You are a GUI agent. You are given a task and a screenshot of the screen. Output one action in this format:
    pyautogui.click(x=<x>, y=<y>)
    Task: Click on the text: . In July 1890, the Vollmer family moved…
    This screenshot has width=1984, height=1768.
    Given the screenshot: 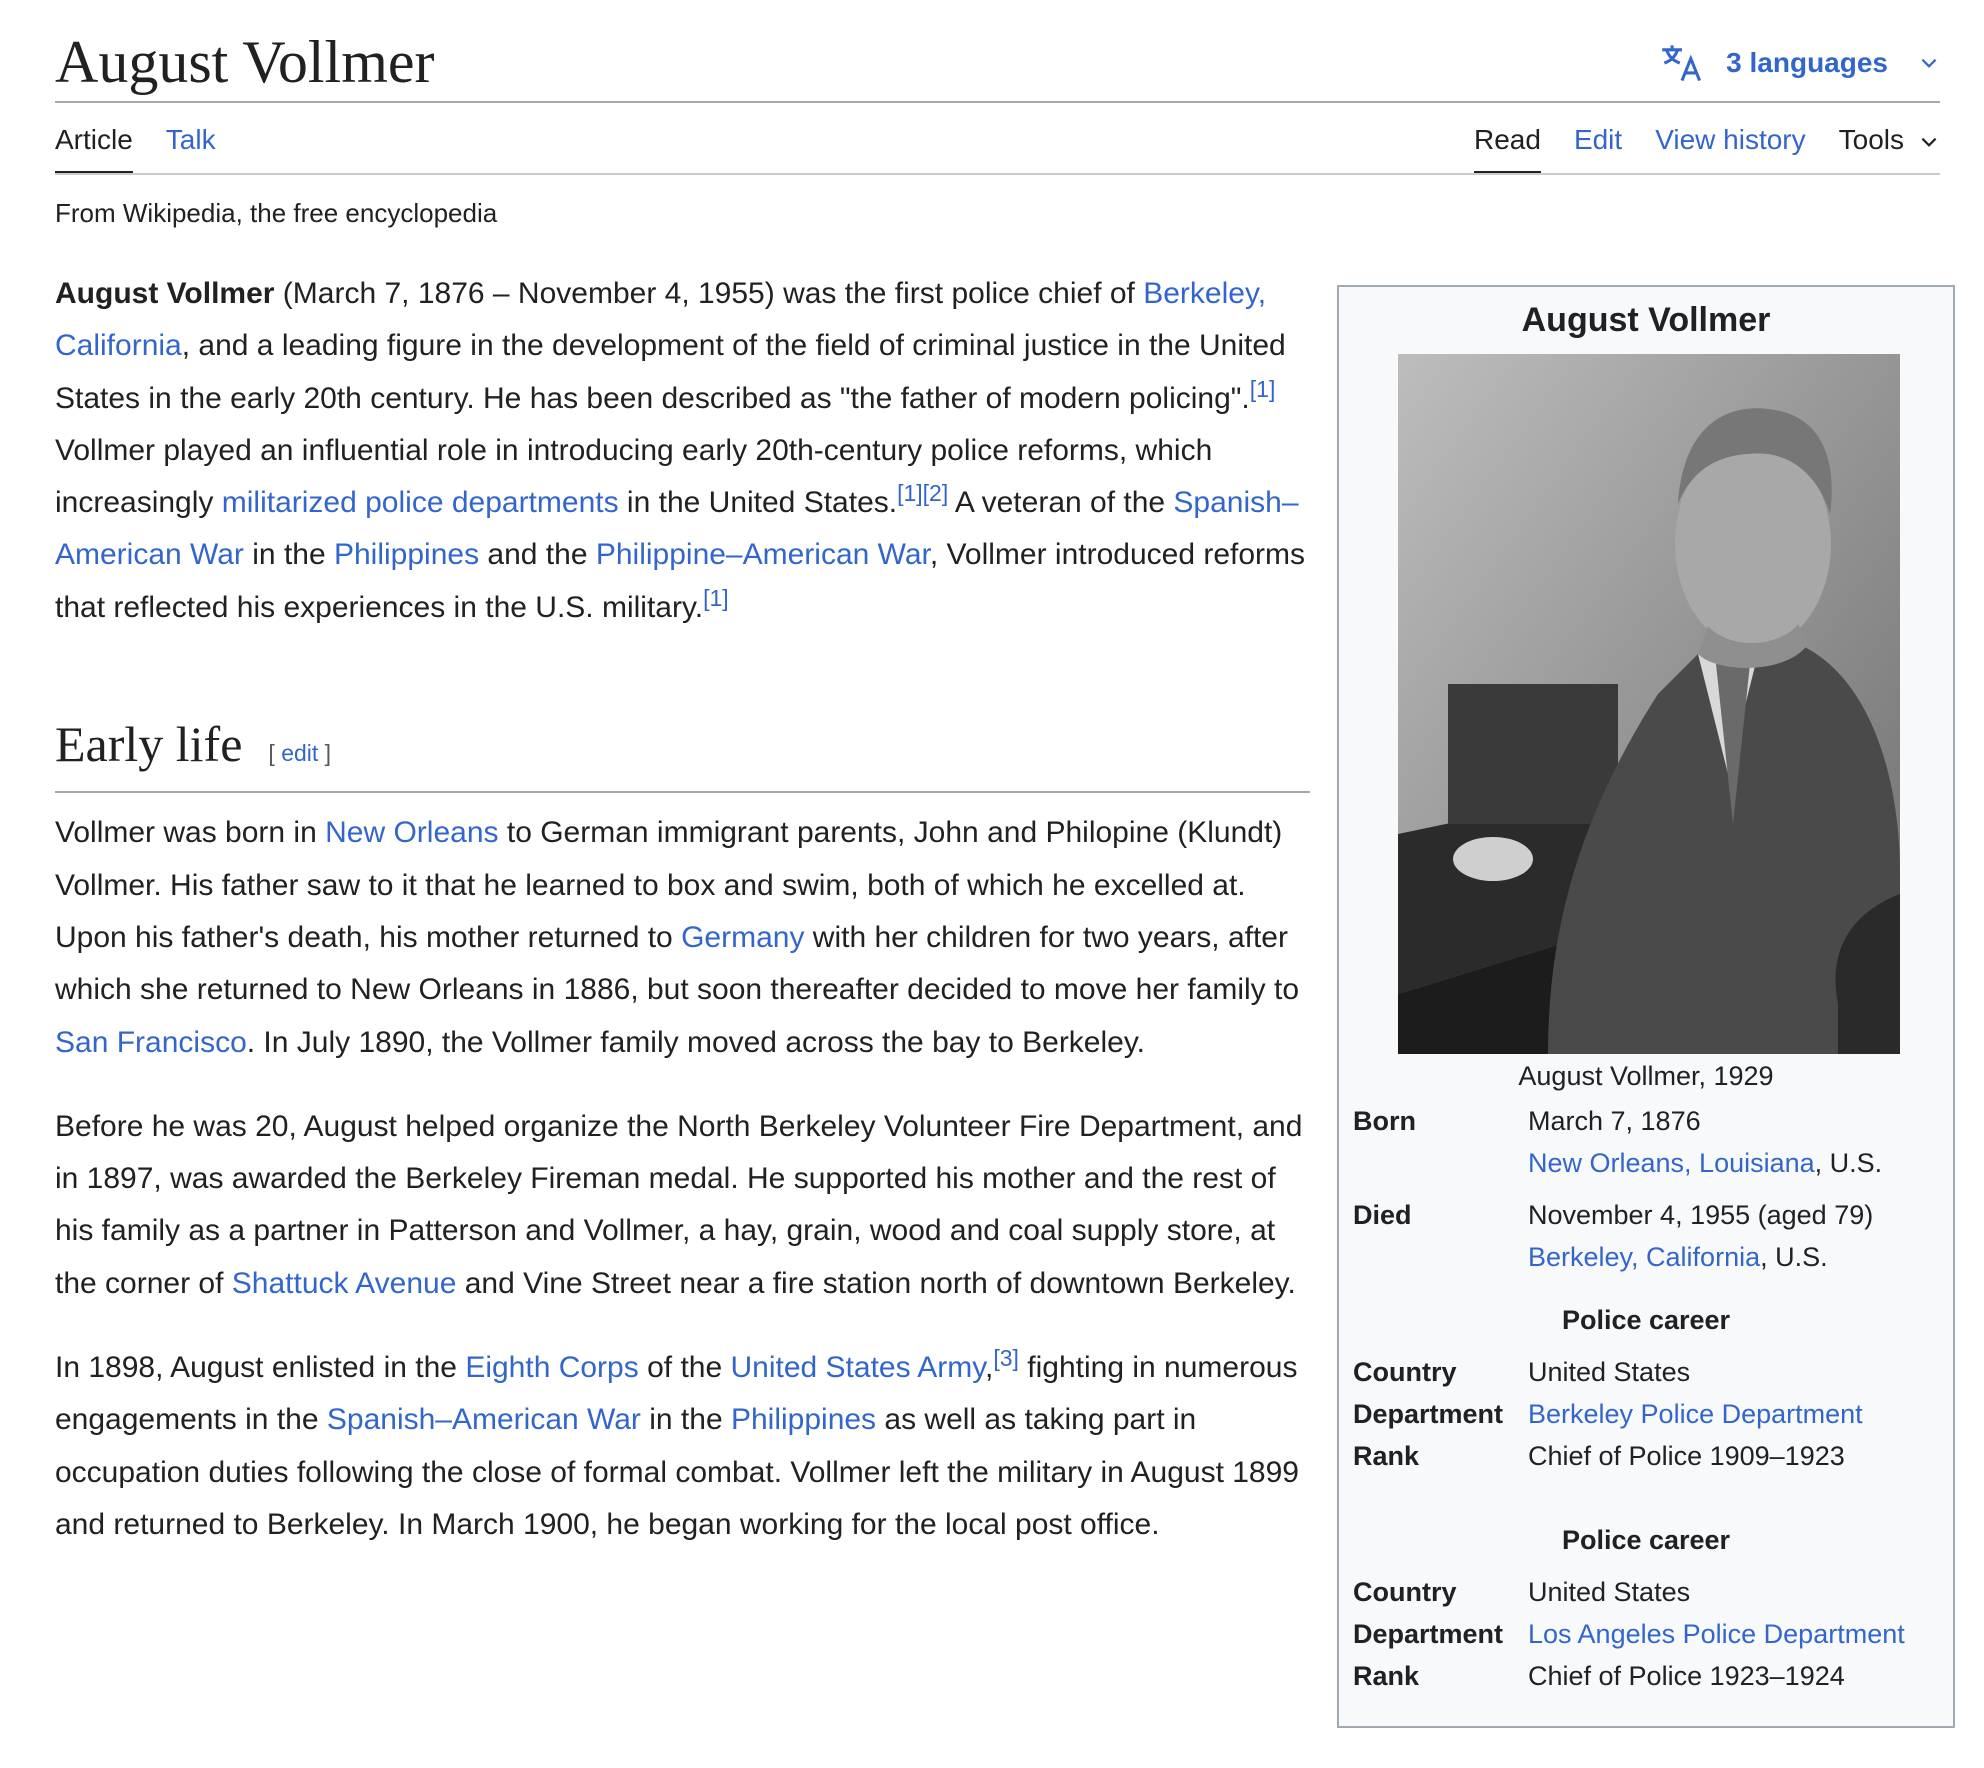 What is the action you would take?
    pyautogui.click(x=695, y=1042)
    